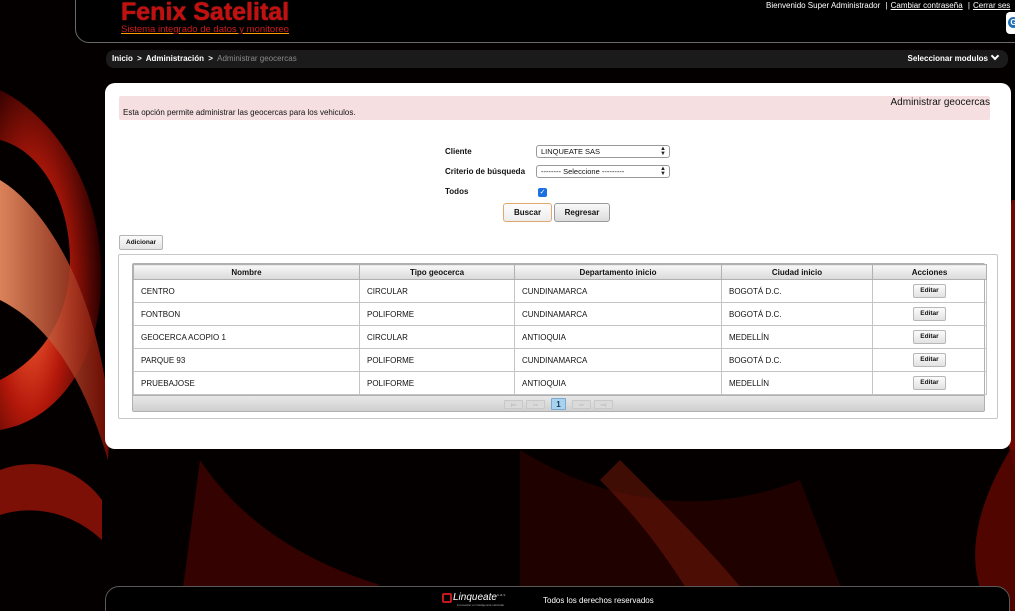 The image size is (1015, 611). What do you see at coordinates (122, 58) in the screenshot?
I see `breadcrumb-home: Inicio` at bounding box center [122, 58].